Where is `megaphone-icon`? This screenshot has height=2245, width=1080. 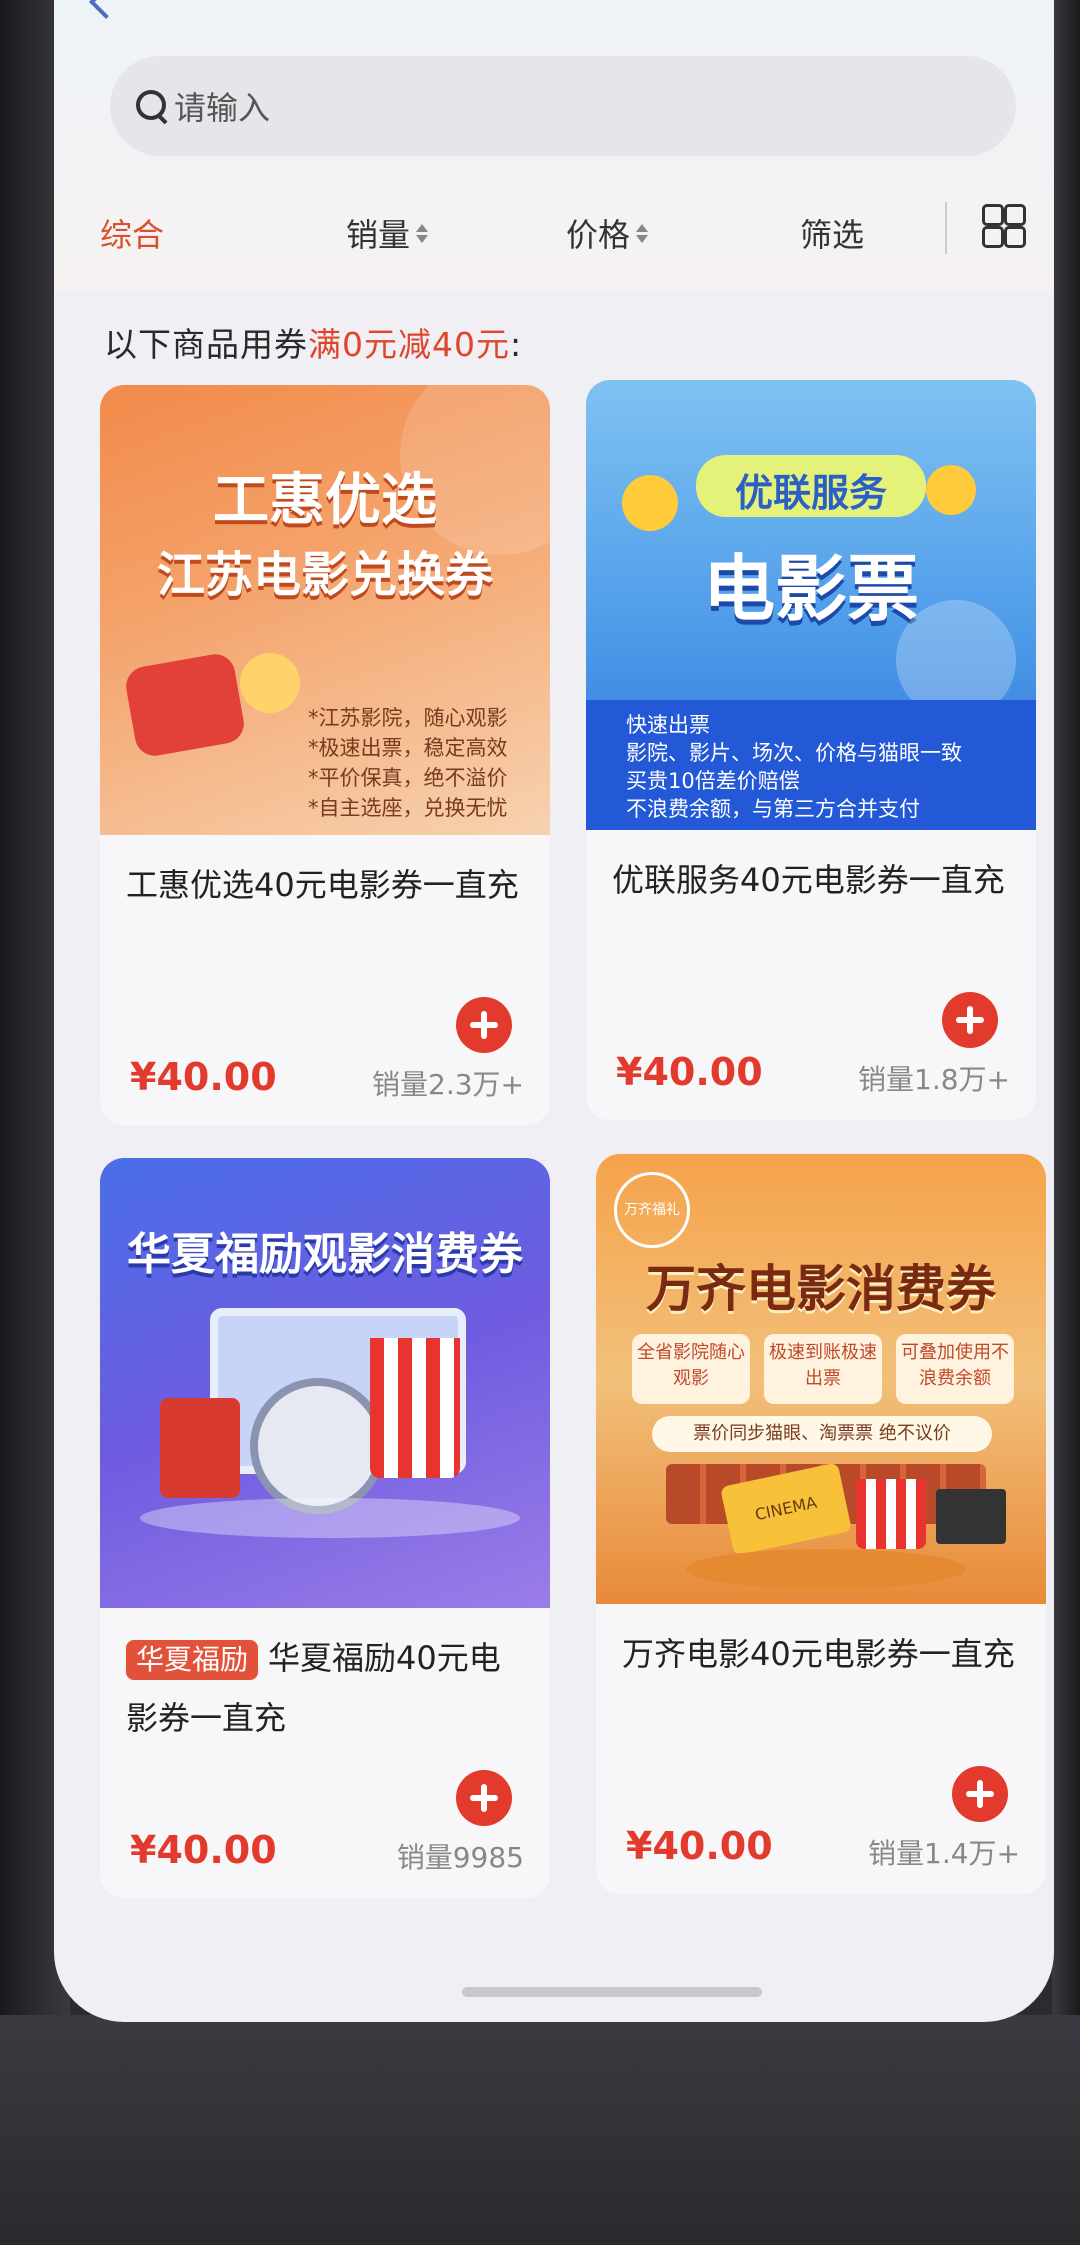
megaphone-icon is located at coordinates (270, 683).